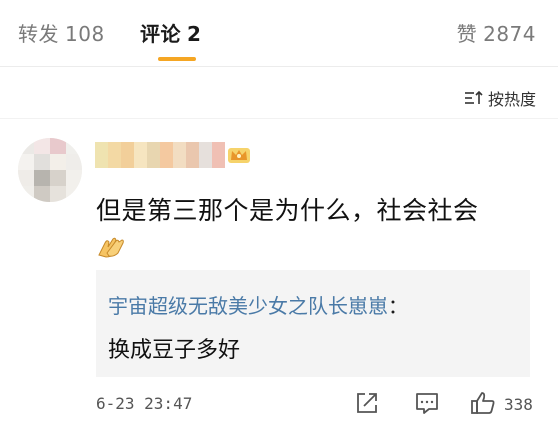  Describe the element at coordinates (160, 155) in the screenshot. I see `comment-username` at that location.